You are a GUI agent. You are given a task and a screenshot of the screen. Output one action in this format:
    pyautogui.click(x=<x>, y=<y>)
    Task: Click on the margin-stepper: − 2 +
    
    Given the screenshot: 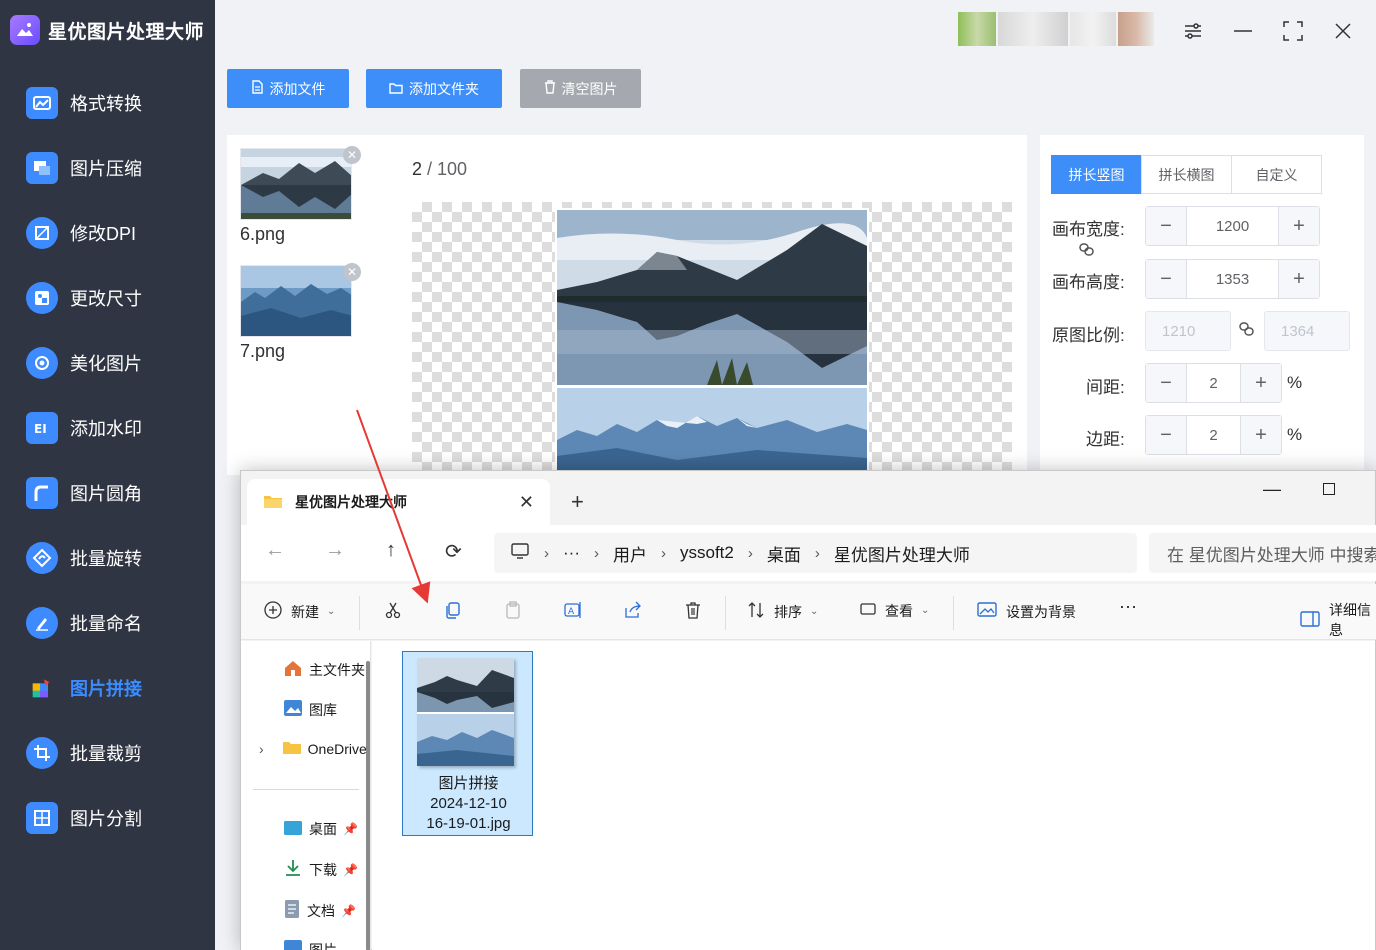 What is the action you would take?
    pyautogui.click(x=1213, y=435)
    